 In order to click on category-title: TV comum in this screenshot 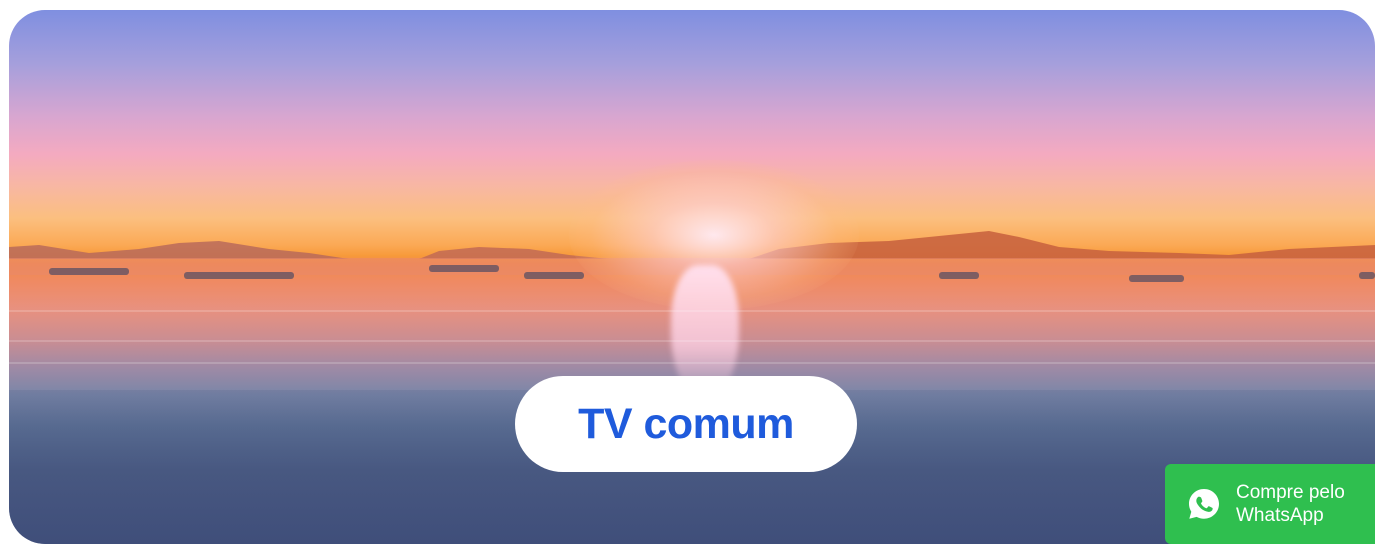, I will do `click(686, 423)`.